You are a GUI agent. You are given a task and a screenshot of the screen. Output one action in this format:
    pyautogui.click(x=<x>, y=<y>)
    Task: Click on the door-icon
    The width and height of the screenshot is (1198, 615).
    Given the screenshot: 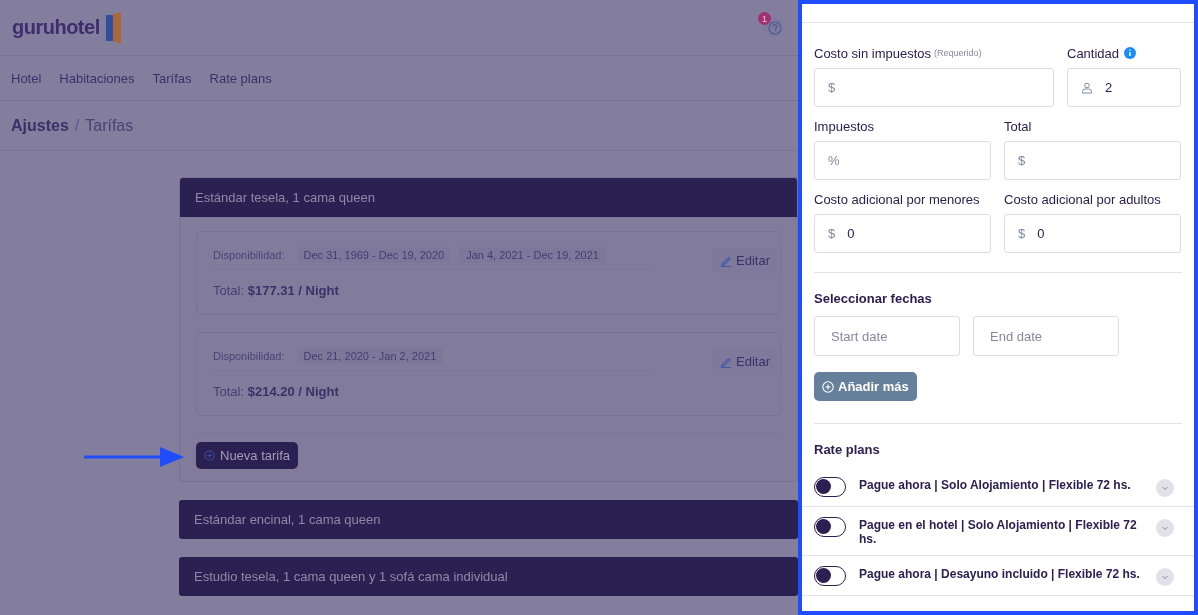 What is the action you would take?
    pyautogui.click(x=113, y=27)
    